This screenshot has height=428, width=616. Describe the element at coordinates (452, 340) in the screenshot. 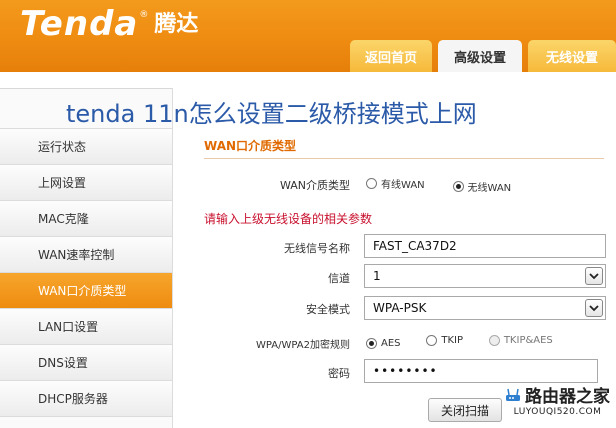

I see `radio-tkip-label: TKIP` at that location.